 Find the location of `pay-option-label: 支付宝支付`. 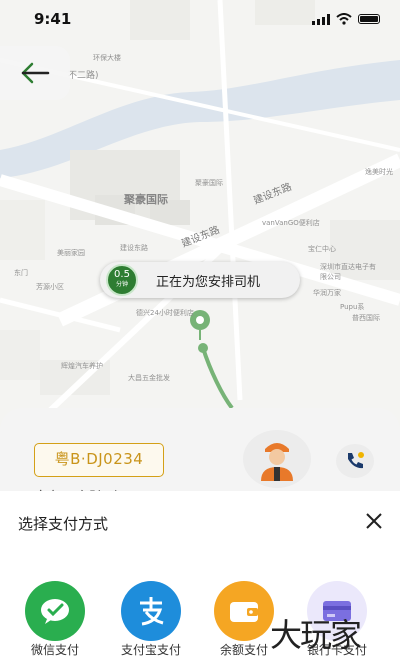

pay-option-label: 支付宝支付 is located at coordinates (150, 650).